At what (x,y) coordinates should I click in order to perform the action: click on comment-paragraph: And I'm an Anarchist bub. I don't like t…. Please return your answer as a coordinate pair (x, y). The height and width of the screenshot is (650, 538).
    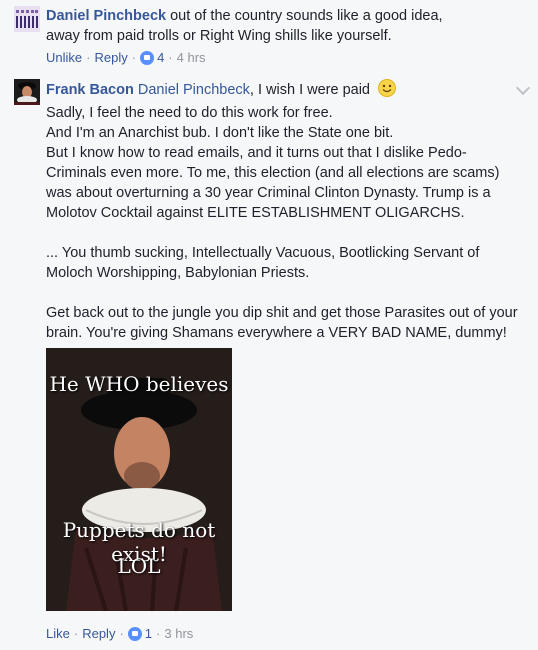
    Looking at the image, I should click on (220, 133).